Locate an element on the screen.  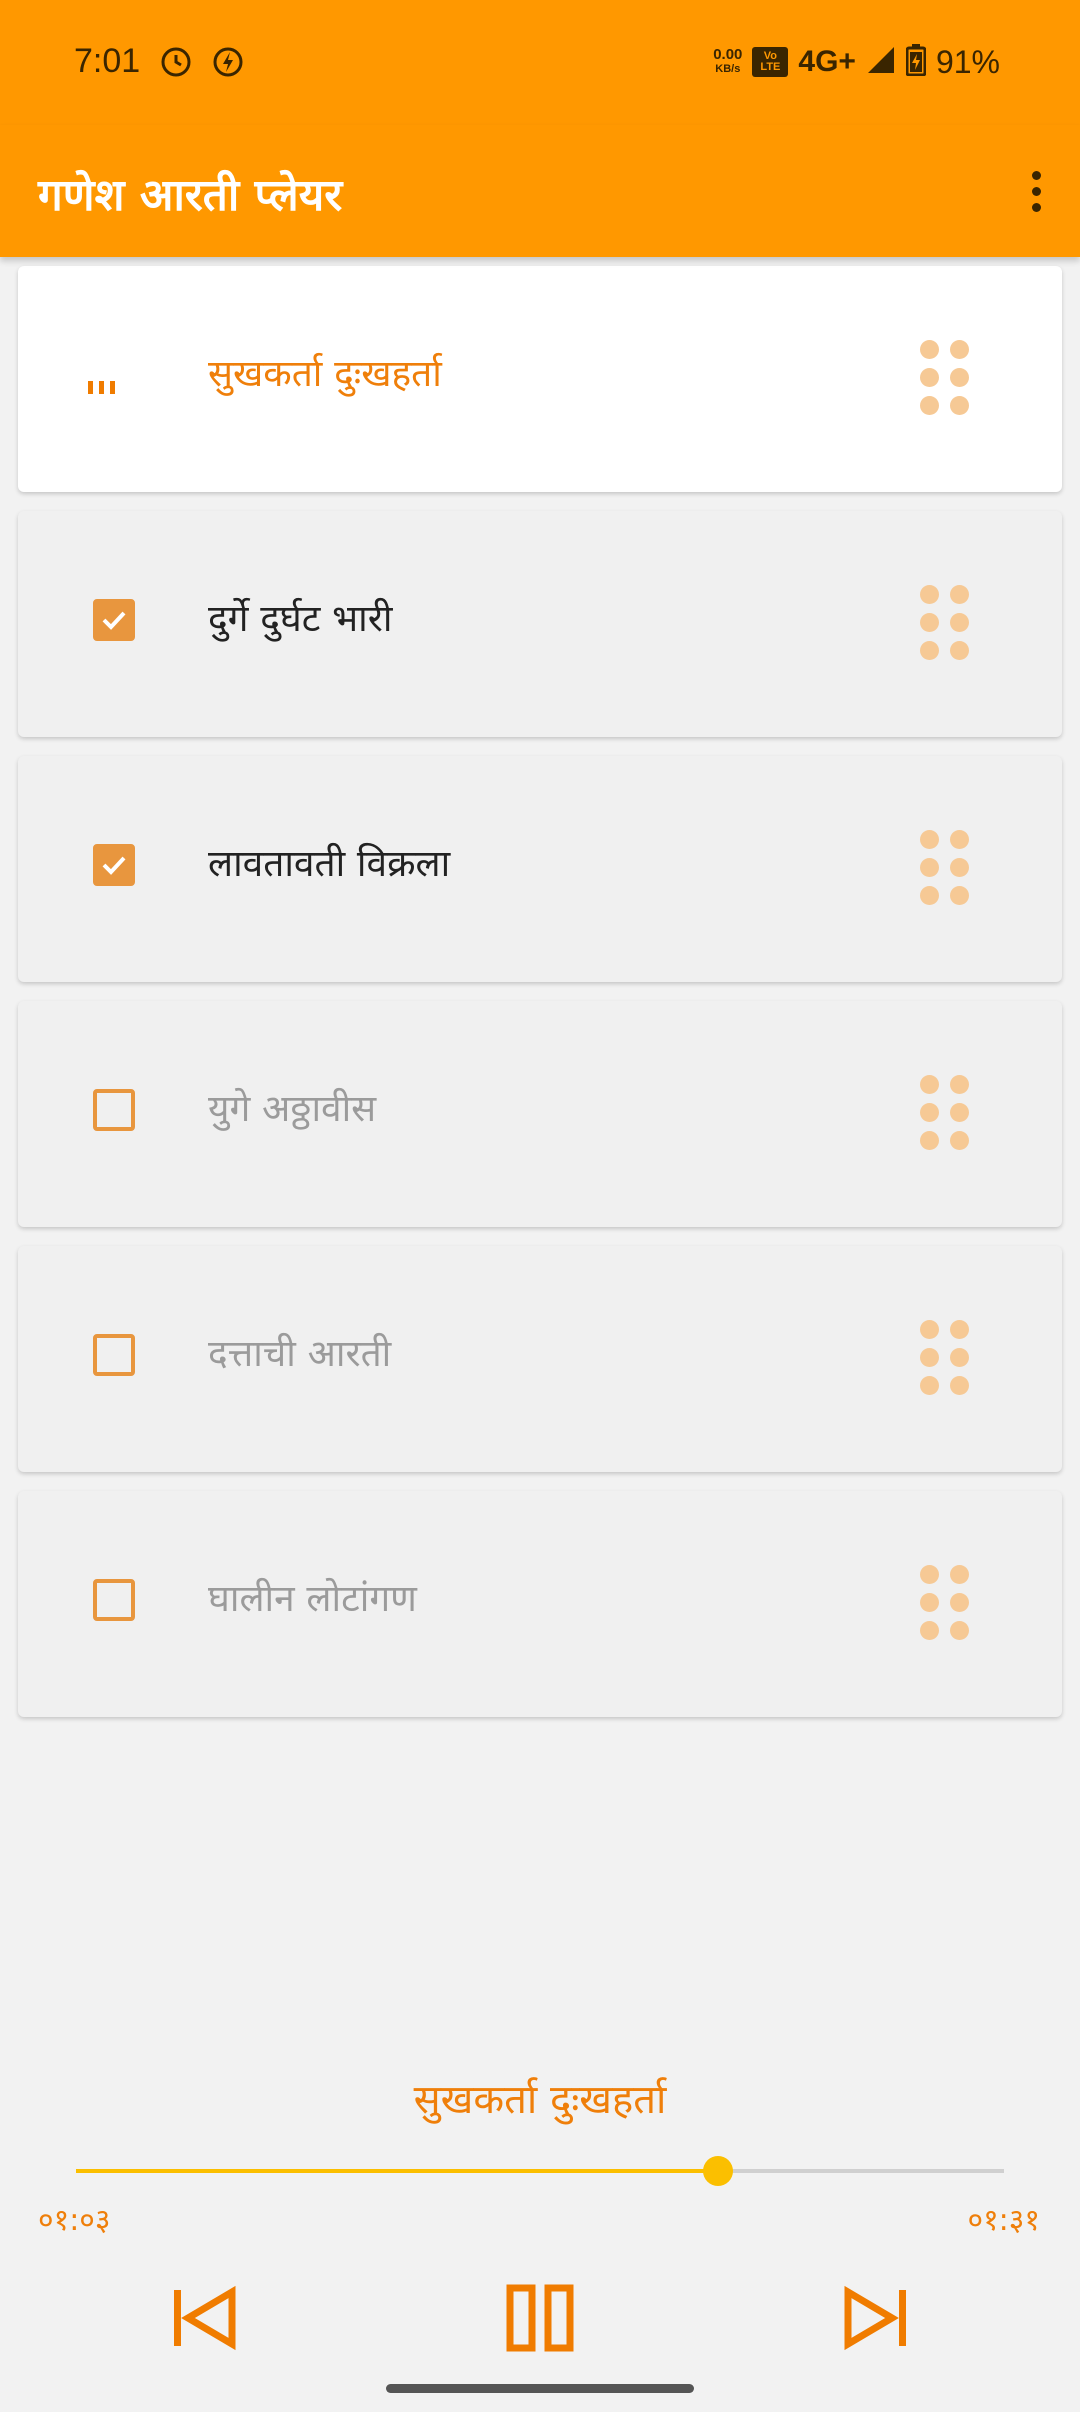
signal-icon is located at coordinates (881, 62).